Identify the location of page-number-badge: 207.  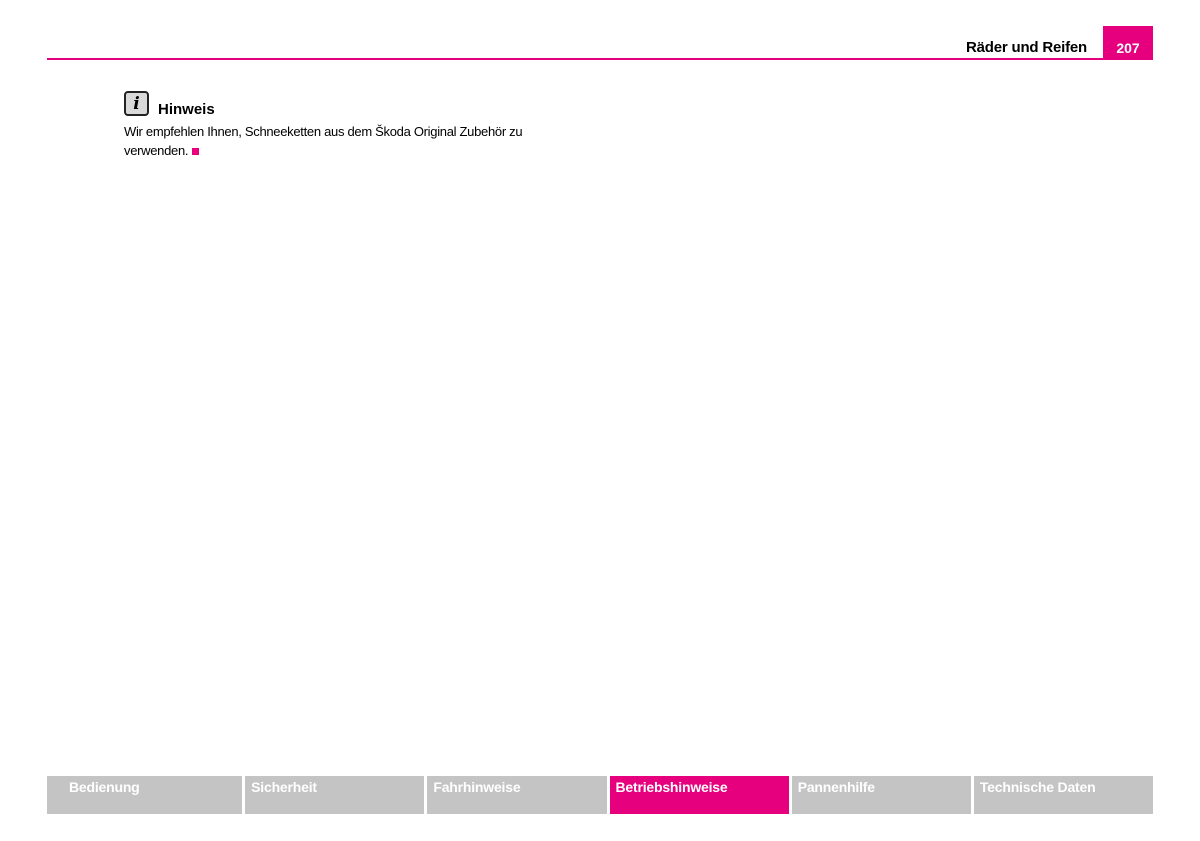
(1128, 42).